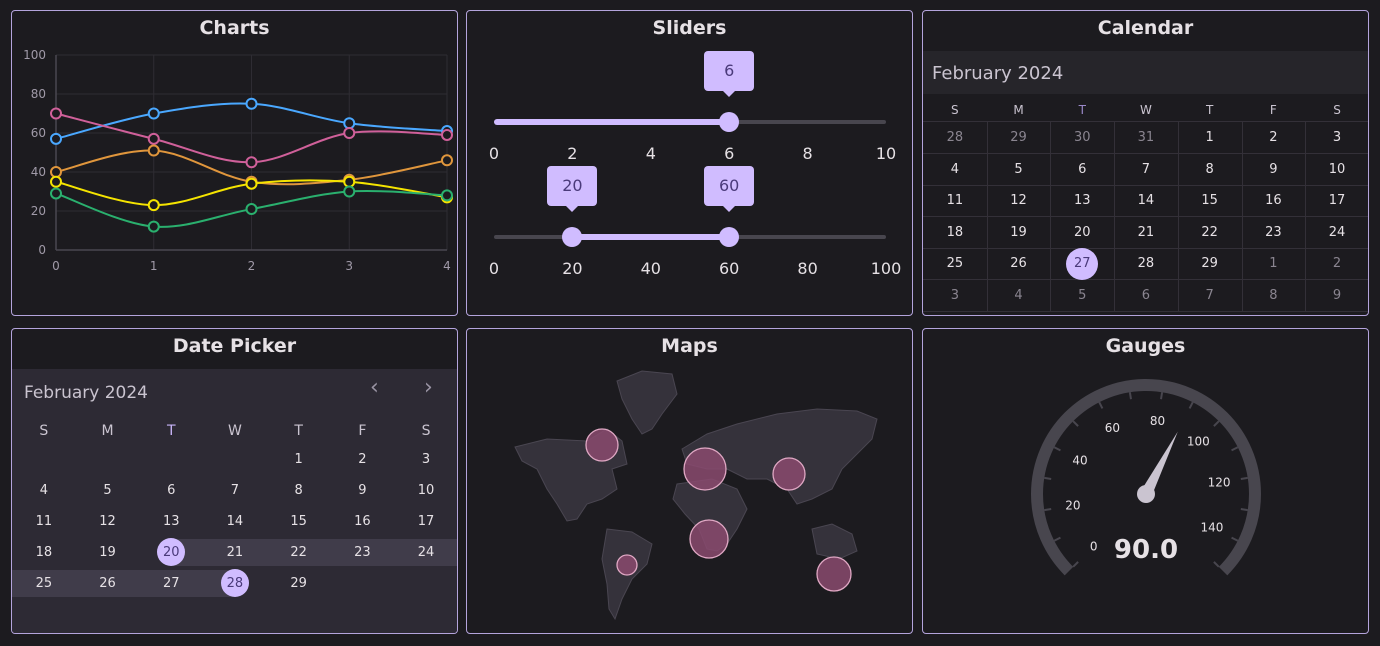 This screenshot has height=646, width=1380. What do you see at coordinates (1157, 421) in the screenshot?
I see `gauge-label: 80` at bounding box center [1157, 421].